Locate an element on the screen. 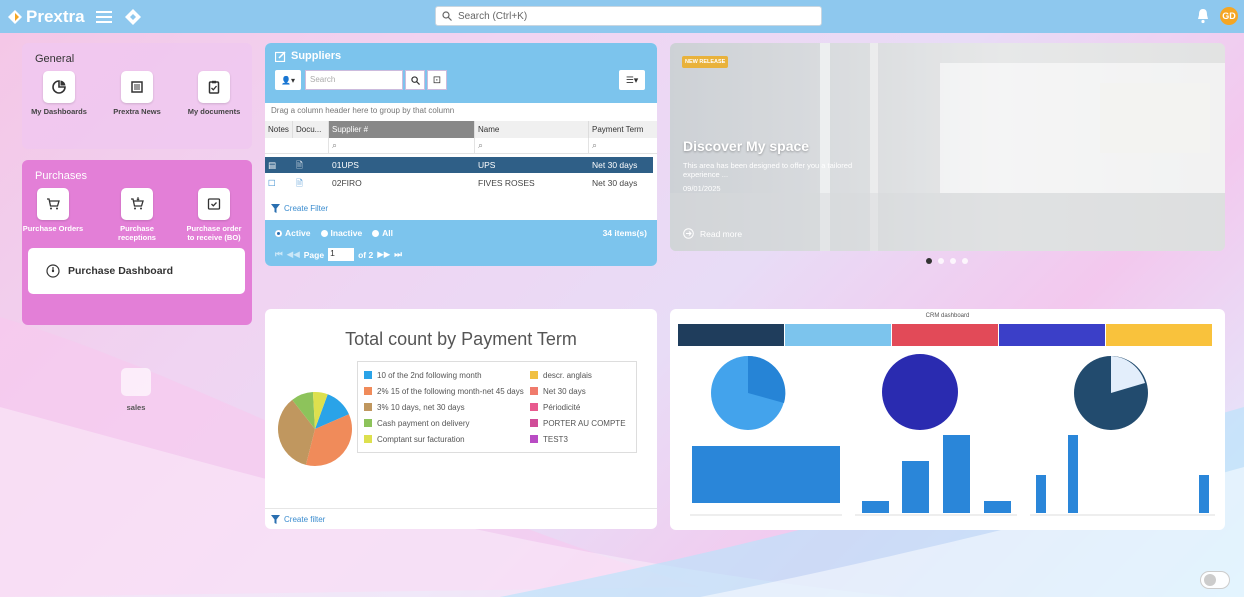 This screenshot has width=1244, height=597. edit-icon is located at coordinates (280, 56).